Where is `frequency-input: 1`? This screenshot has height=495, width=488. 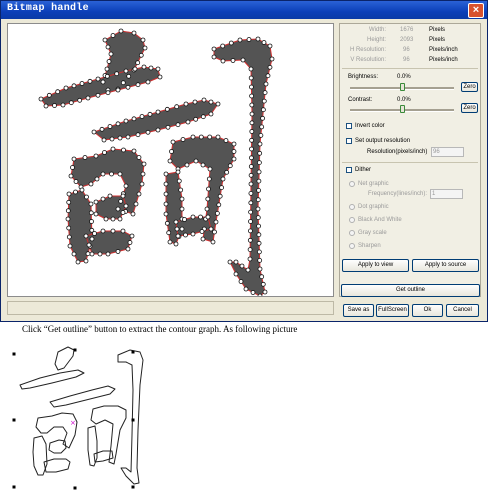
frequency-input: 1 is located at coordinates (446, 194).